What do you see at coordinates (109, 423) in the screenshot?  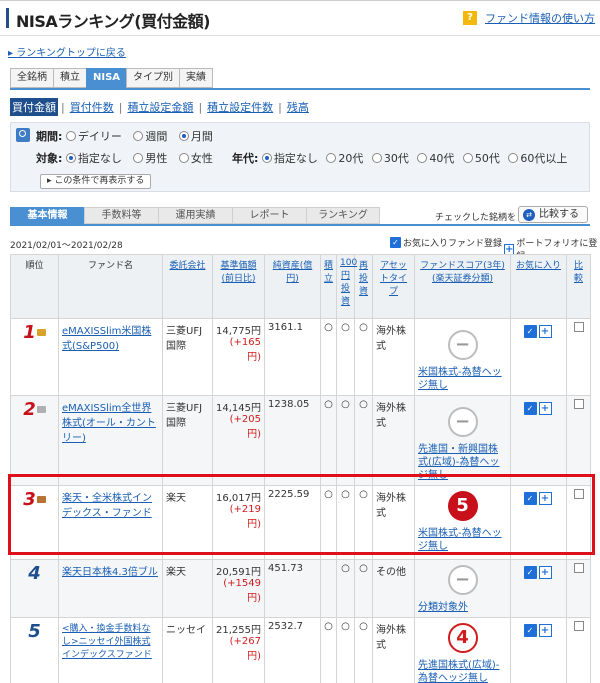 I see `fund-link: eMAXISSlim全世界株式(オール・カントリー)` at bounding box center [109, 423].